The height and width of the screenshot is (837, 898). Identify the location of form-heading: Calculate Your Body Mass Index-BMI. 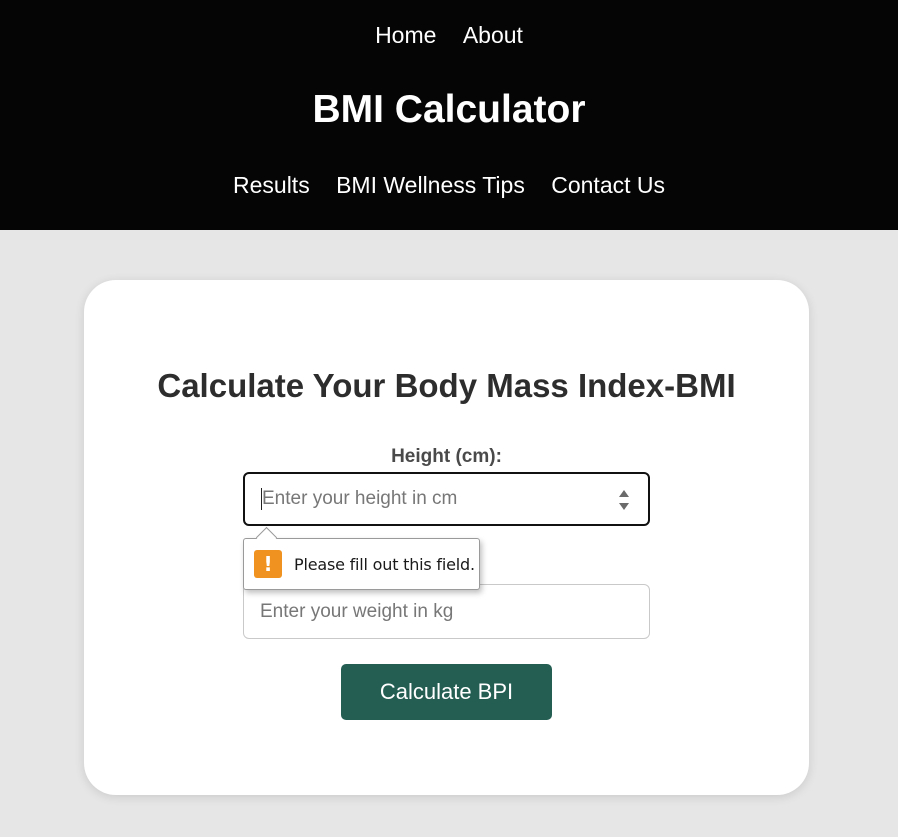
(446, 385).